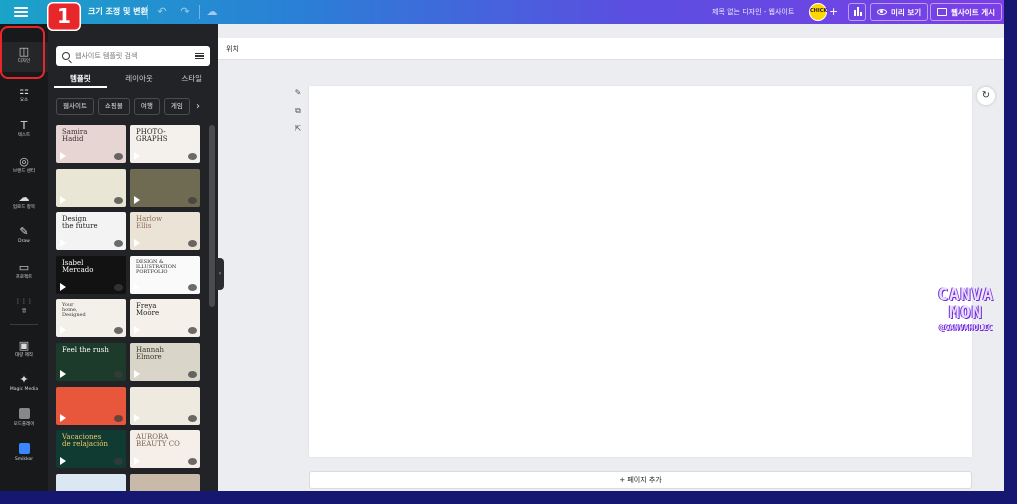 This screenshot has height=504, width=1017. Describe the element at coordinates (199, 56) in the screenshot. I see `filter-icon` at that location.